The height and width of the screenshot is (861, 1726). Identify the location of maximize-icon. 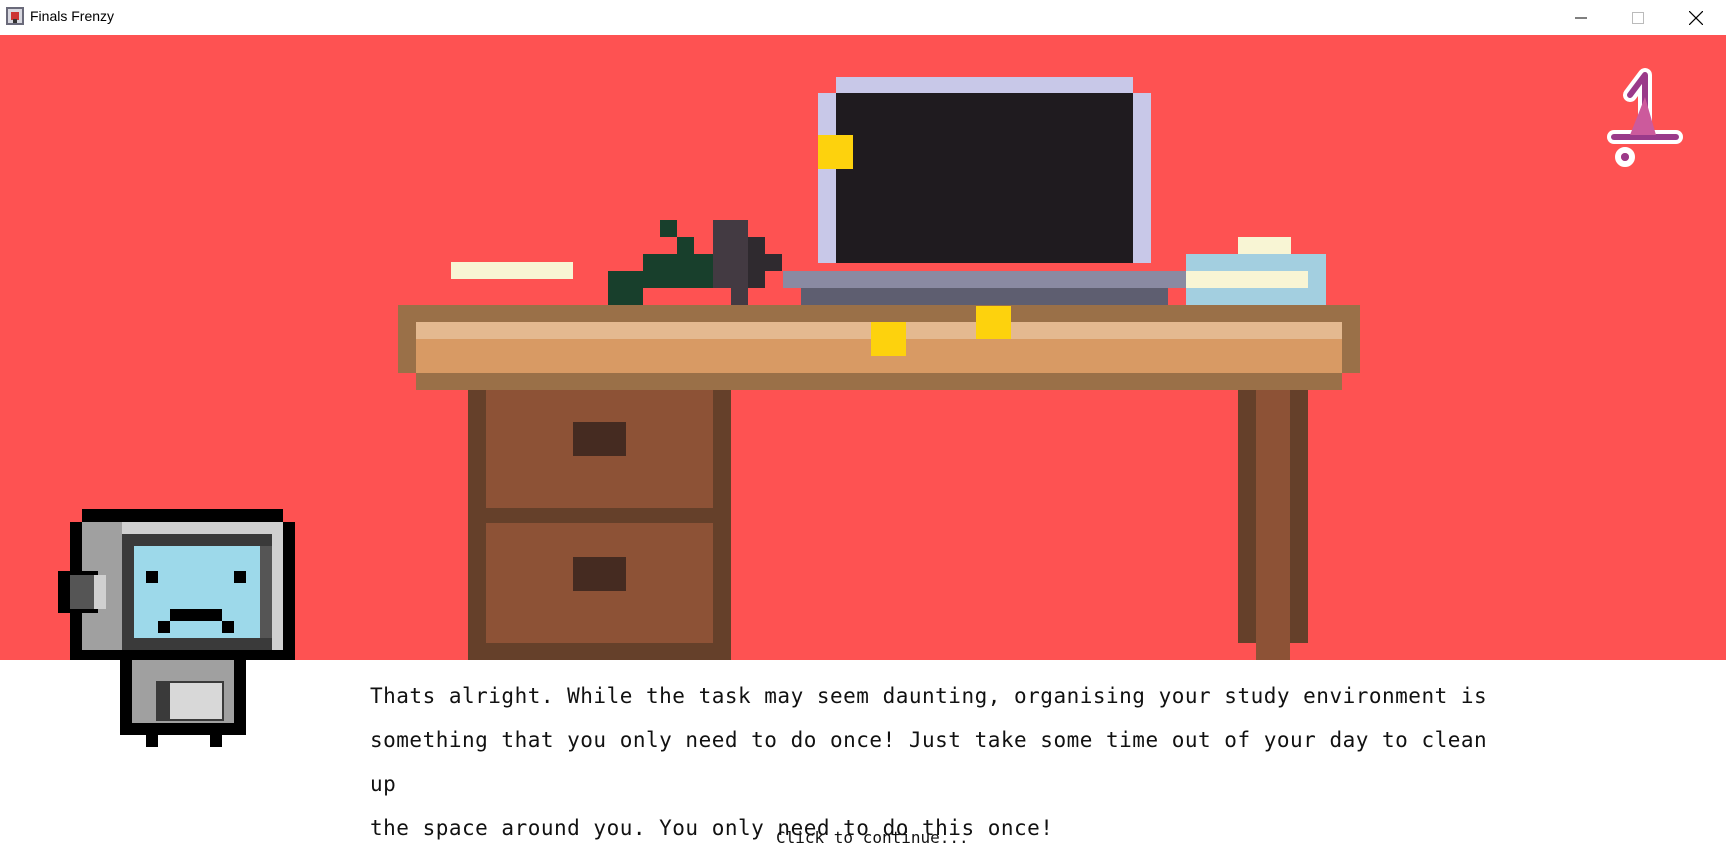
(1638, 17).